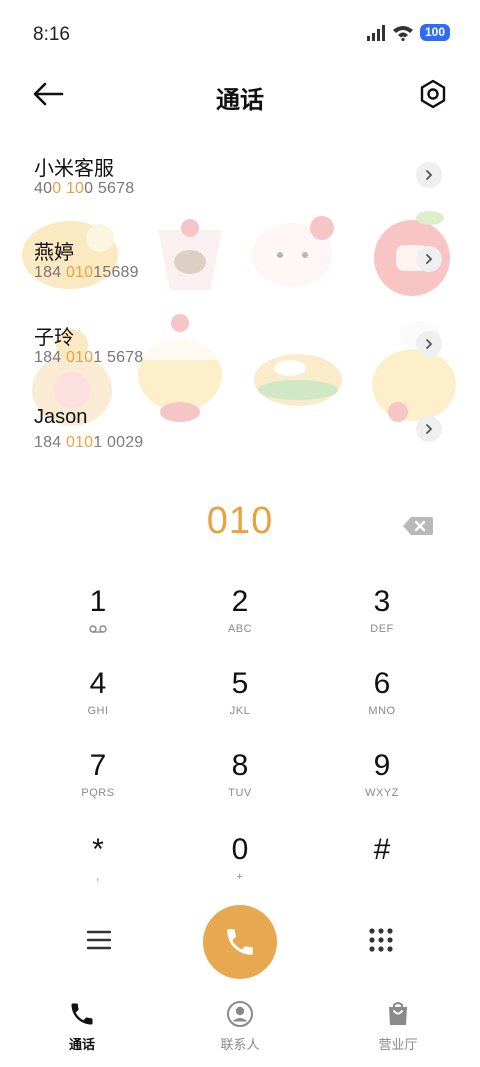  What do you see at coordinates (98, 622) in the screenshot?
I see `key-1: 1` at bounding box center [98, 622].